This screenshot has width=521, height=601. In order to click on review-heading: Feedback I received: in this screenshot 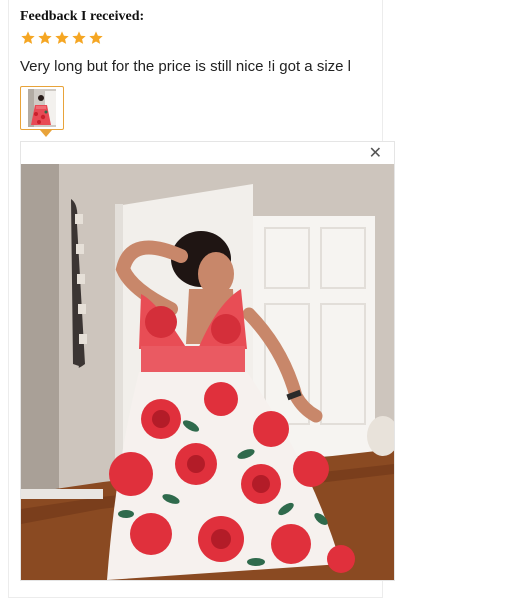, I will do `click(82, 16)`.